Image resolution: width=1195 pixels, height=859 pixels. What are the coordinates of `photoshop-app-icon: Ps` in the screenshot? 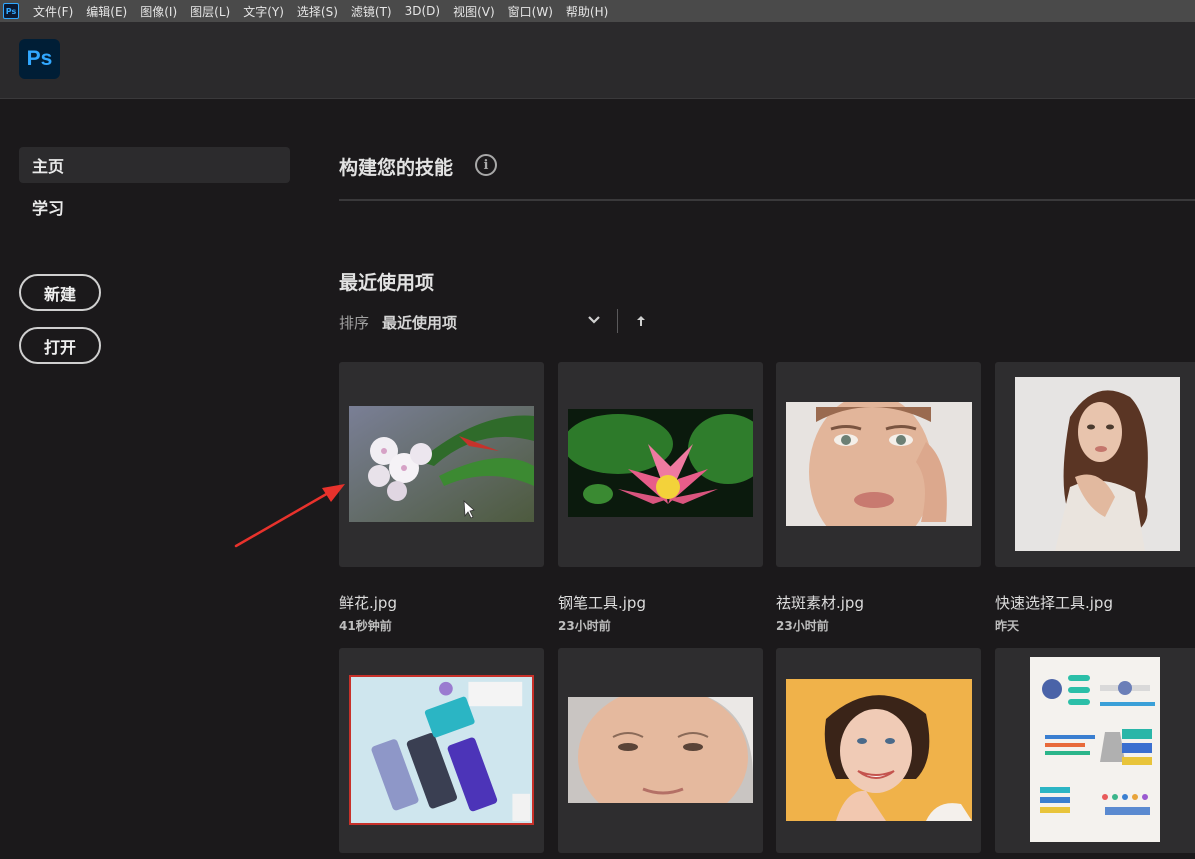 It's located at (11, 11).